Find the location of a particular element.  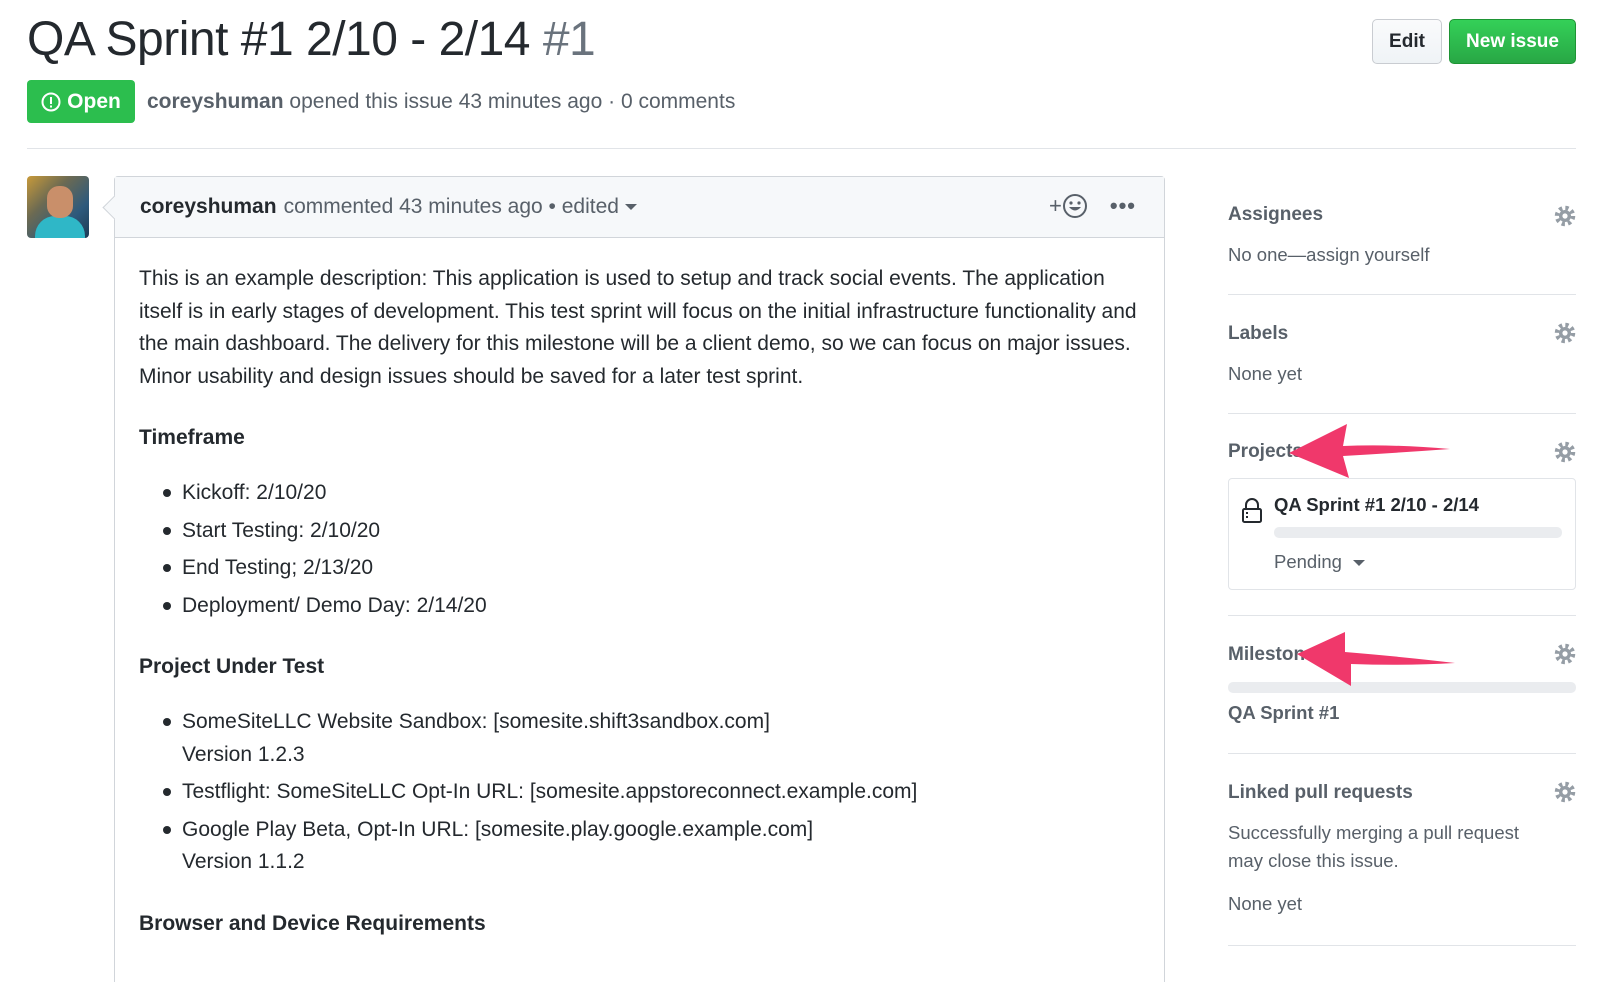

list-item-version: Version 1.1.2 is located at coordinates (243, 861).